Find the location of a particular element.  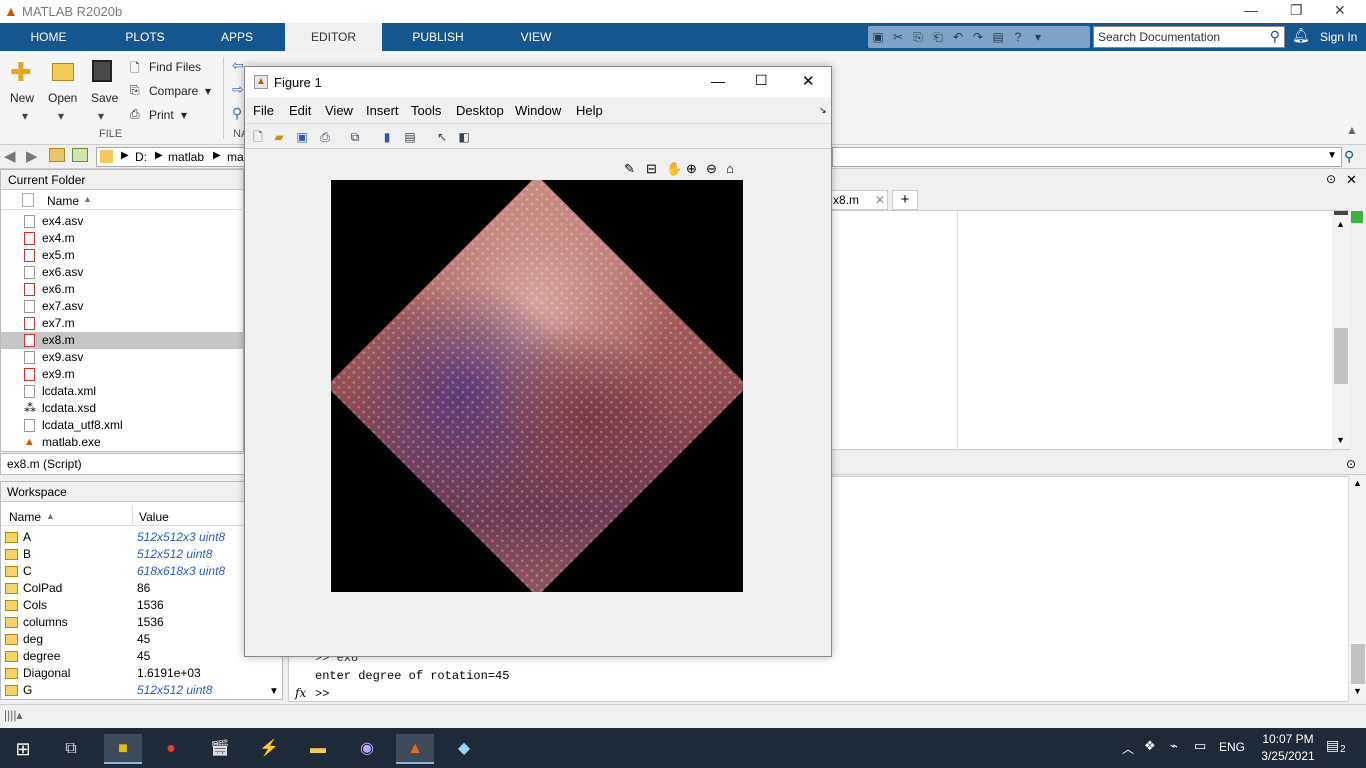

save-button: Save is located at coordinates (104, 98).